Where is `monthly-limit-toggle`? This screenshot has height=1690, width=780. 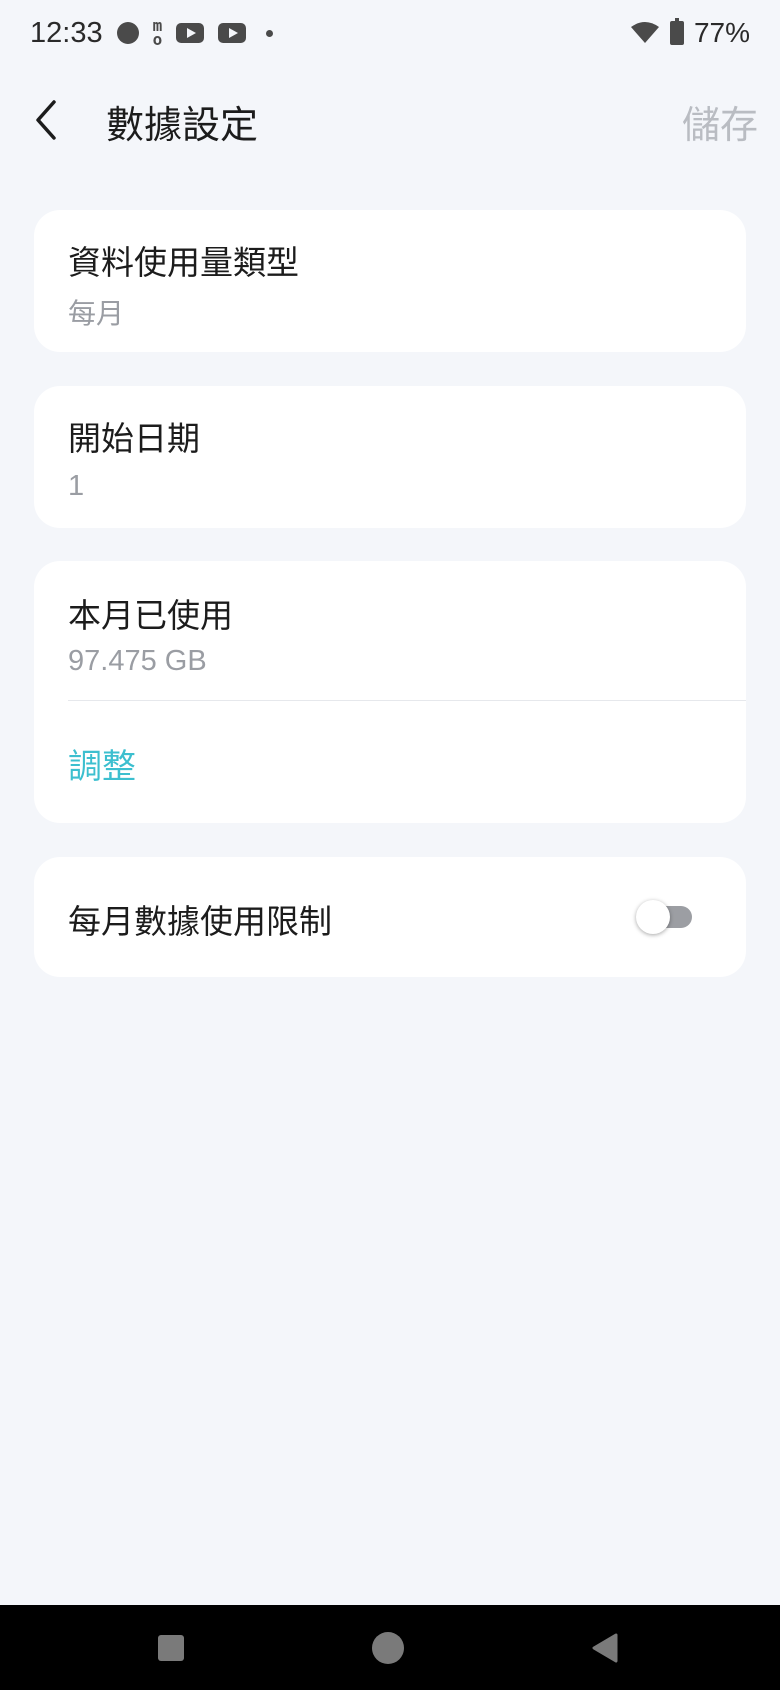 monthly-limit-toggle is located at coordinates (664, 917).